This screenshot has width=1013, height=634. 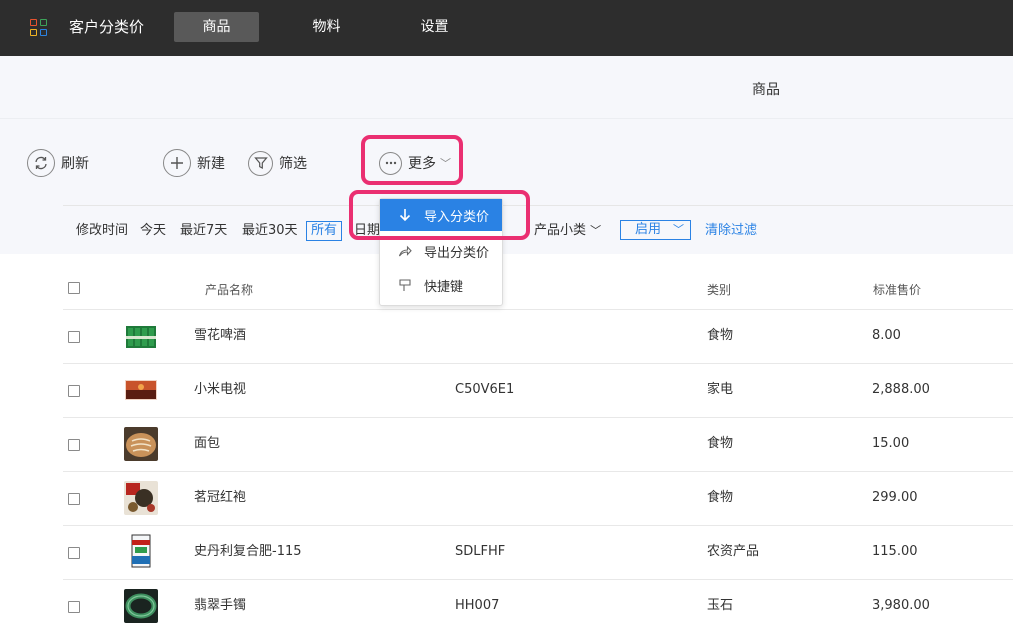 What do you see at coordinates (886, 335) in the screenshot?
I see `product-price: 8.00` at bounding box center [886, 335].